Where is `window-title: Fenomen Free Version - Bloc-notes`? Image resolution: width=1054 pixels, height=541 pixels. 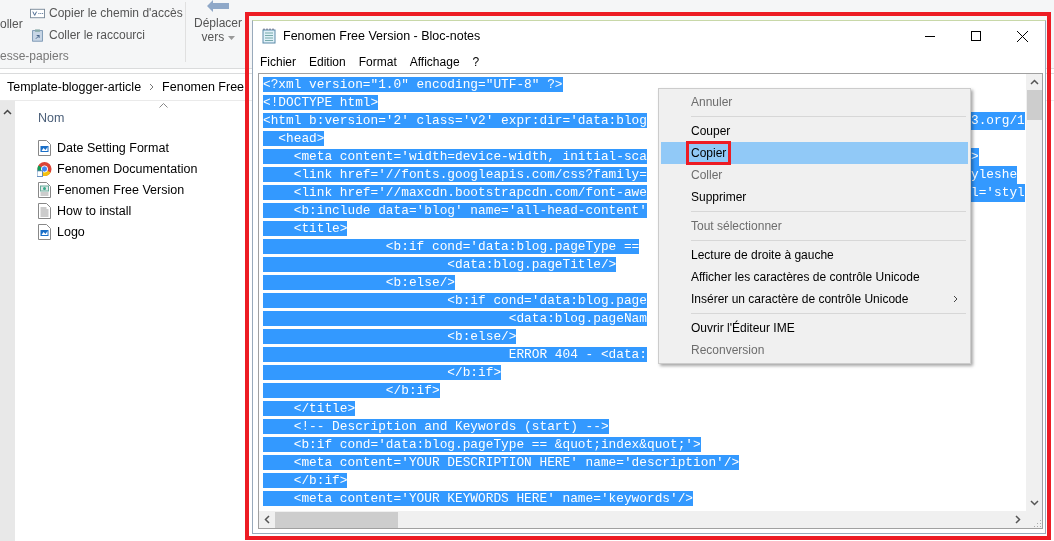 window-title: Fenomen Free Version - Bloc-notes is located at coordinates (382, 36).